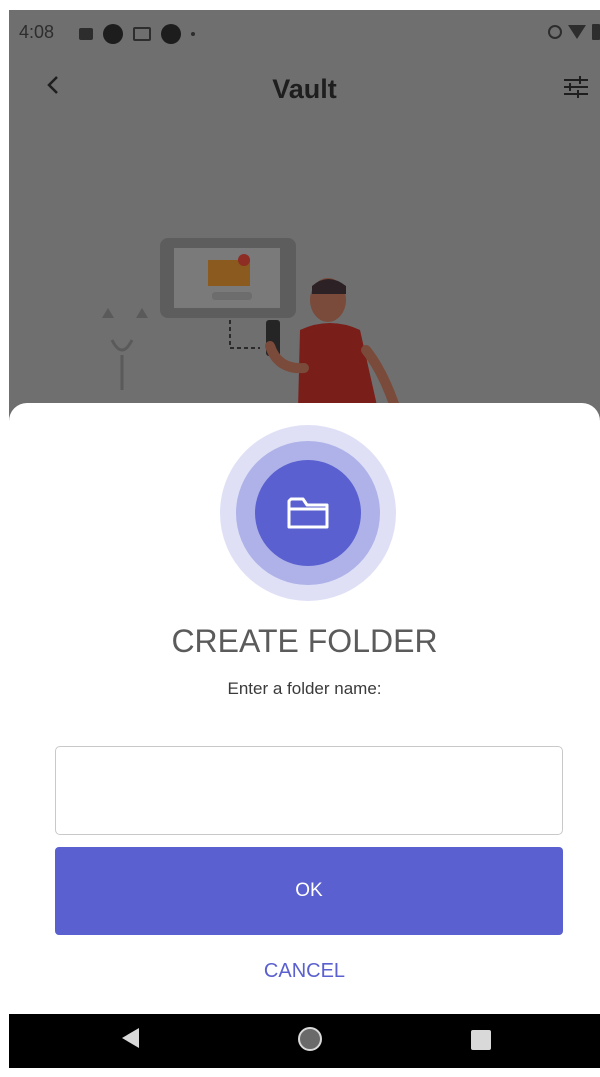  I want to click on ok-button: OK, so click(309, 891).